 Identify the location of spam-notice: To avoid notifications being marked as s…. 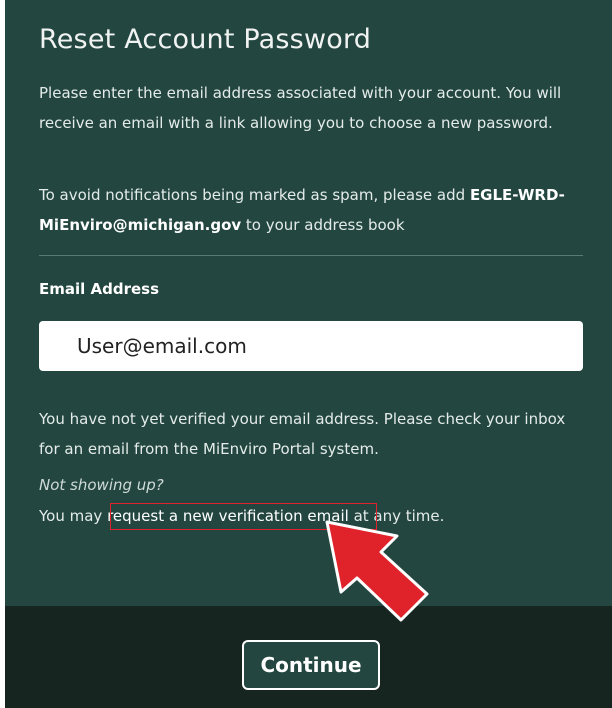
(309, 210).